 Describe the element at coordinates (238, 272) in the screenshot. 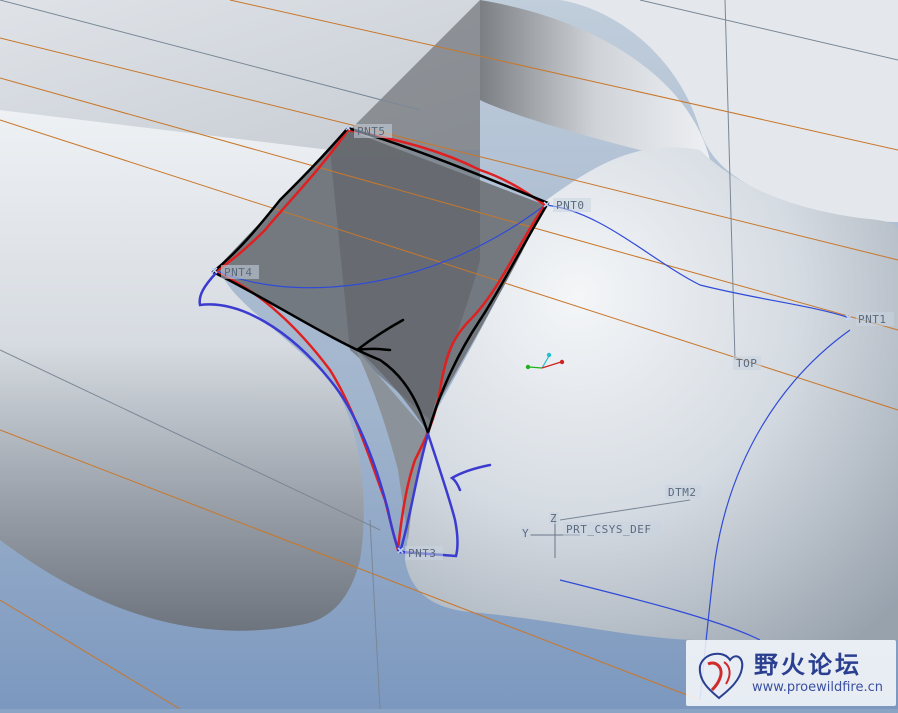

I see `label-pnt4: PNT4` at that location.